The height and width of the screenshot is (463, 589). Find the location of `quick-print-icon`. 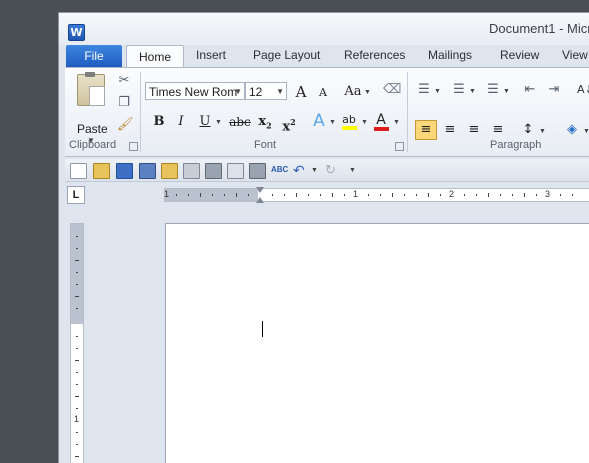

quick-print-icon is located at coordinates (257, 171).